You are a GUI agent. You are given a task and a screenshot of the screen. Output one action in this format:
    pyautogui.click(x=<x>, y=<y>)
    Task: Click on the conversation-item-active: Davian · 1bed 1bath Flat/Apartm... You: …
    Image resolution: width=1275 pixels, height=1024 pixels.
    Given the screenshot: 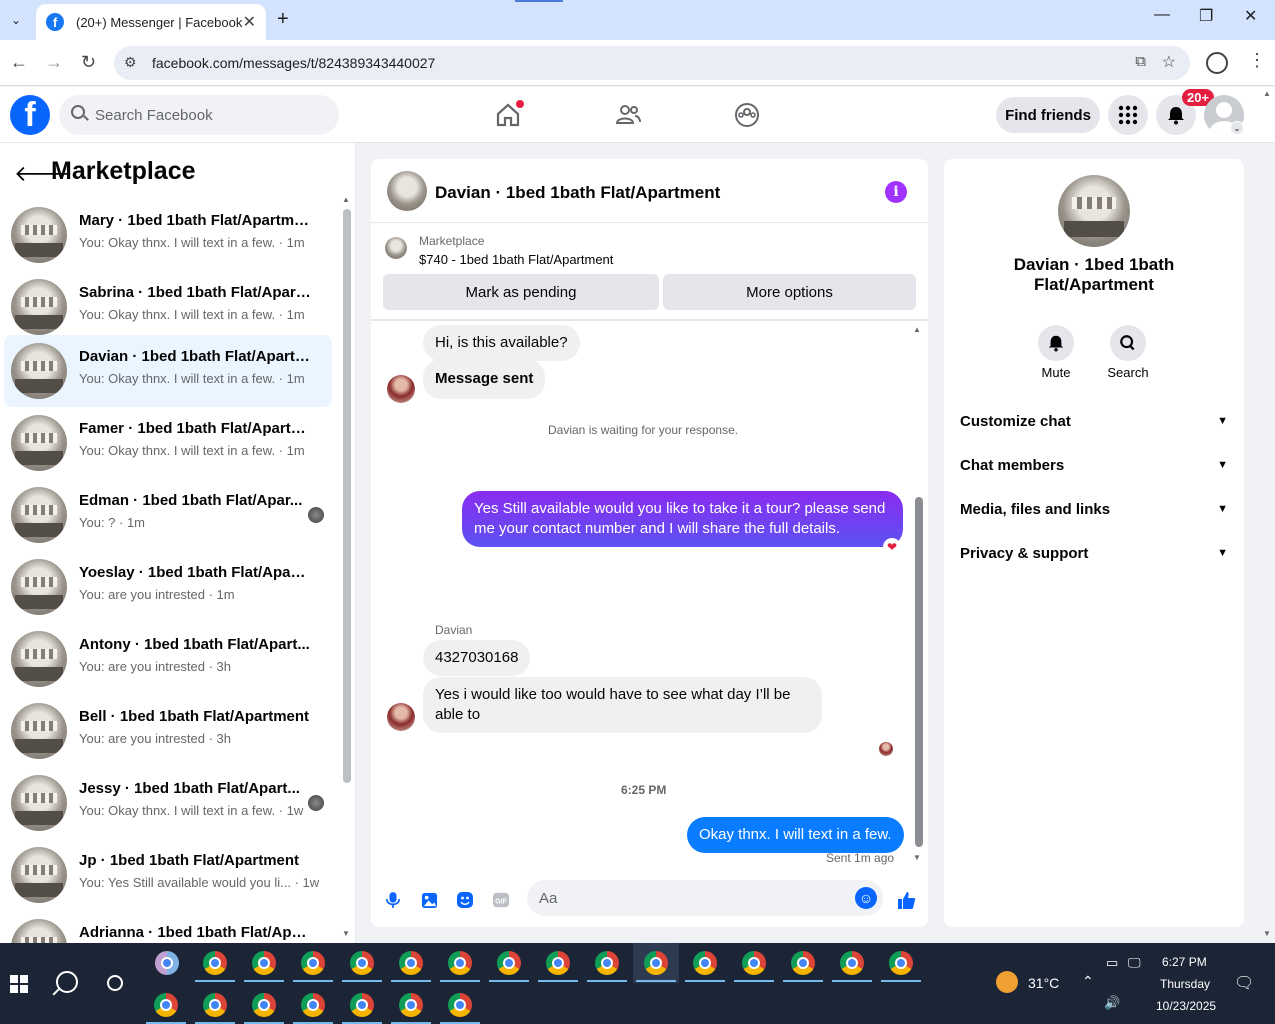 What is the action you would take?
    pyautogui.click(x=168, y=371)
    